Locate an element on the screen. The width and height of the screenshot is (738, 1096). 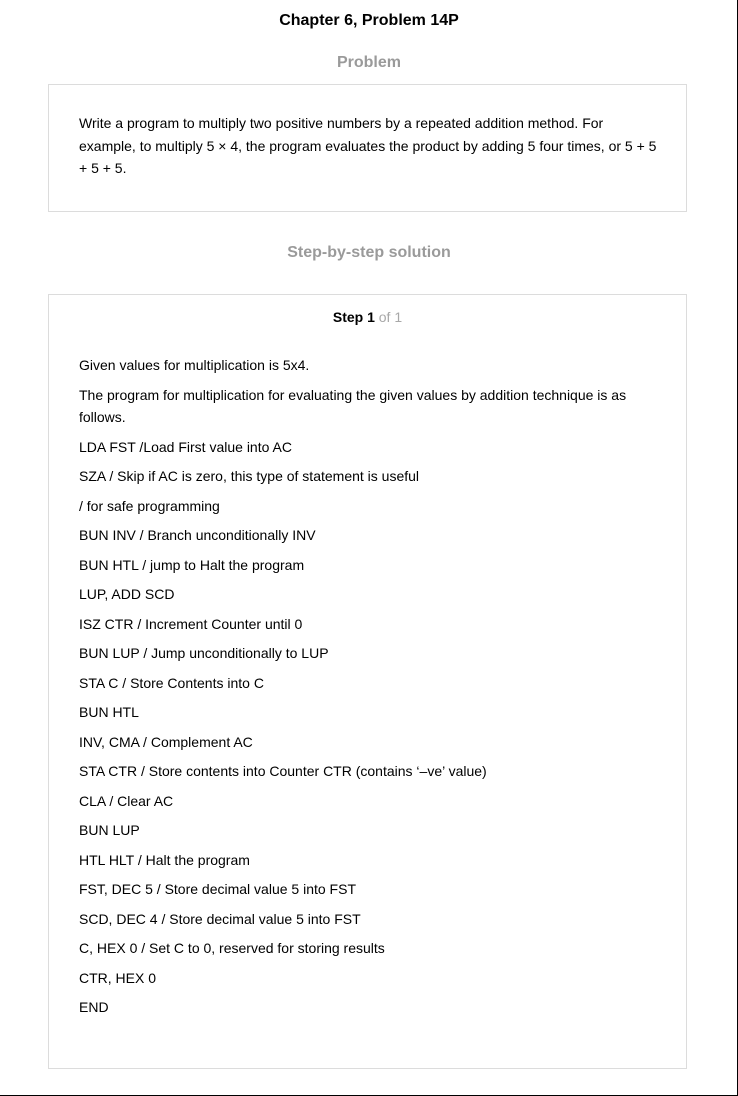
solution-line: BUN HTL / jump to Halt the program is located at coordinates (192, 564).